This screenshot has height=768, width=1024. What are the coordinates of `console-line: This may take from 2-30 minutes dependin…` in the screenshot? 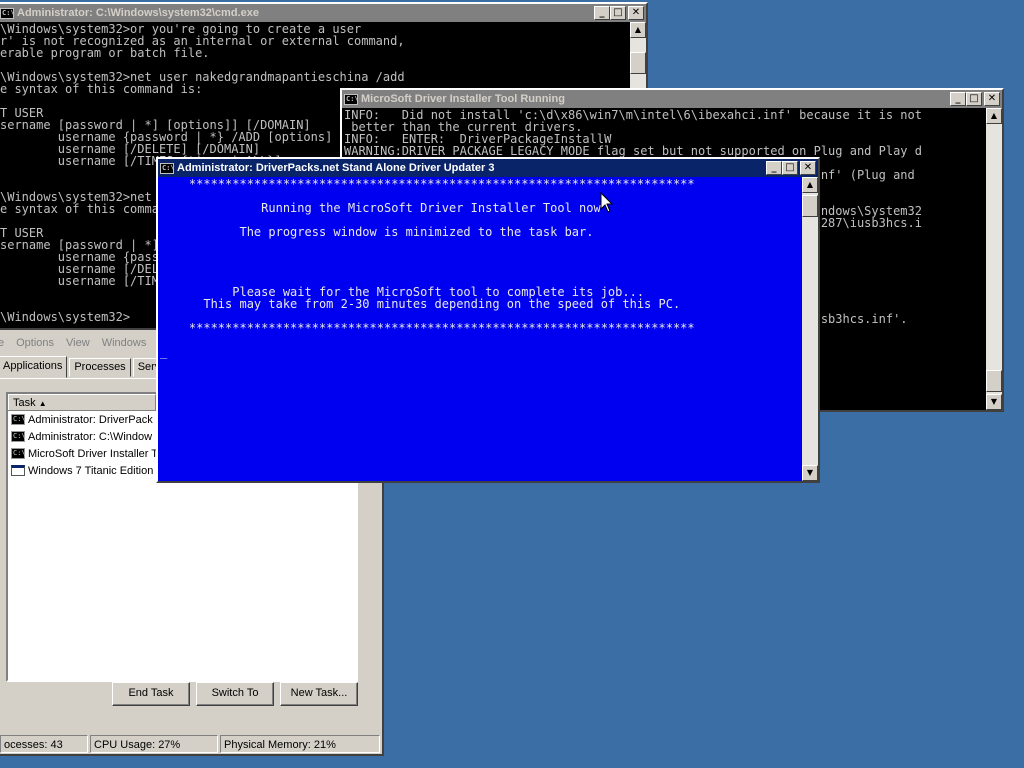 It's located at (420, 304).